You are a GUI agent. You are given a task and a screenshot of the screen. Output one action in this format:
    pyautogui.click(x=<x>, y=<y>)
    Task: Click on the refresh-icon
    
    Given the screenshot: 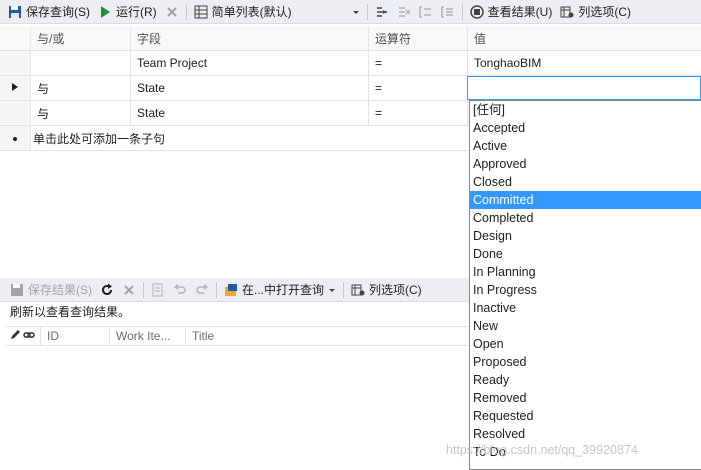 What is the action you would take?
    pyautogui.click(x=107, y=290)
    